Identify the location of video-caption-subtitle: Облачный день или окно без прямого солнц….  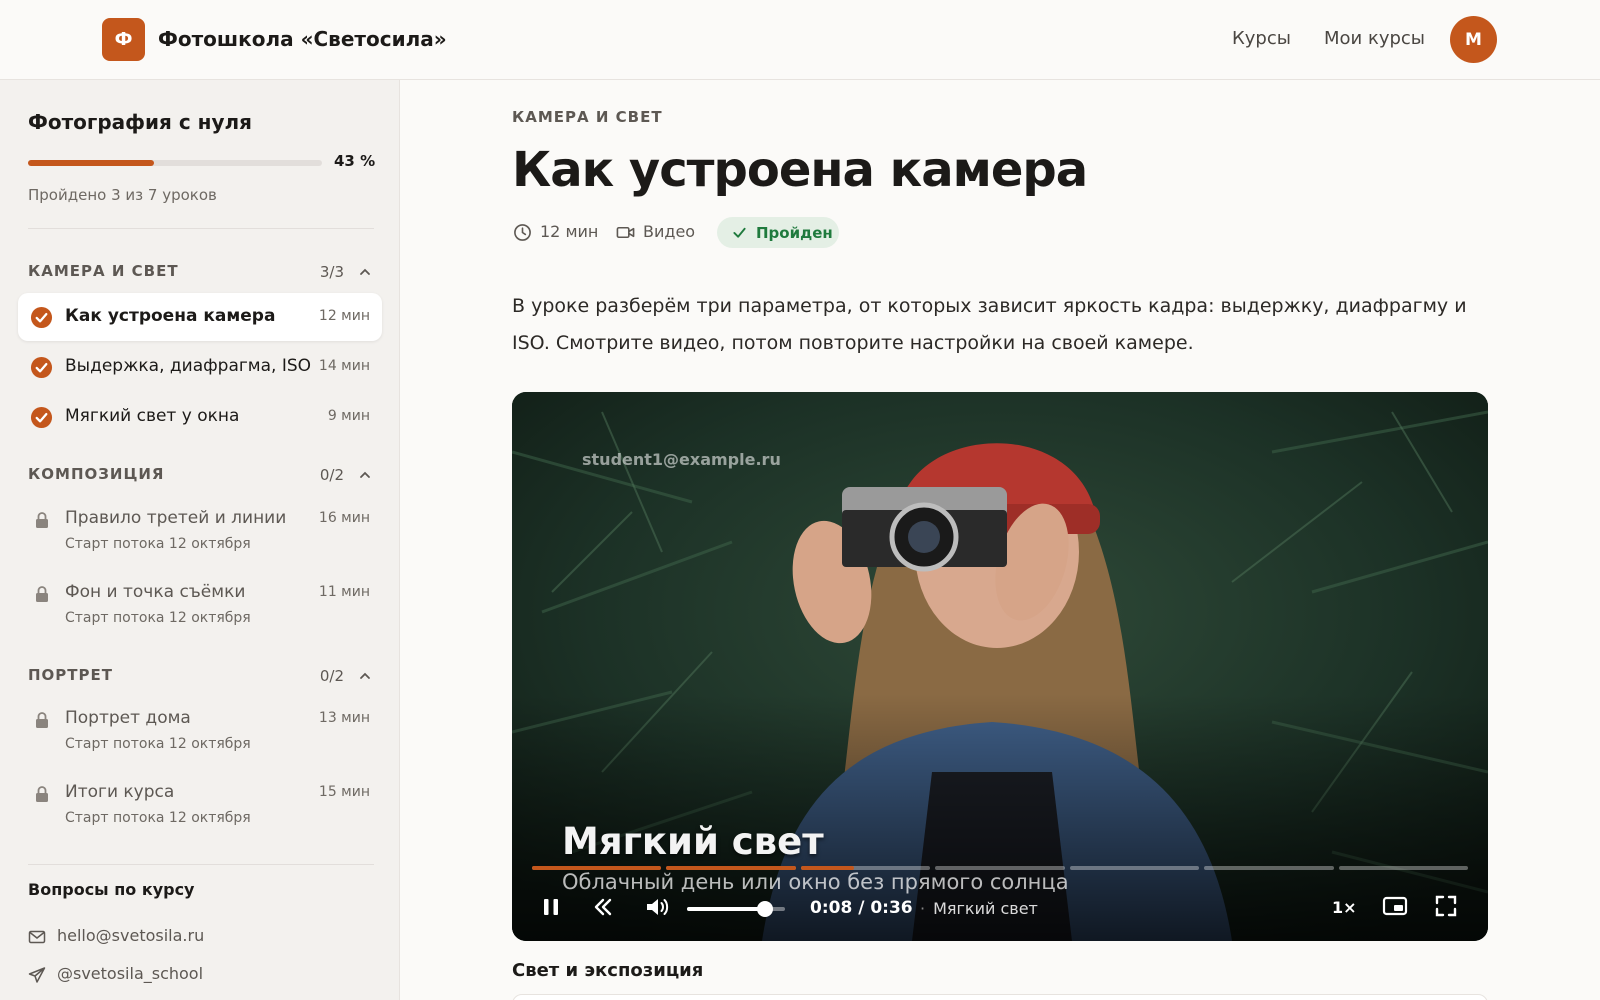
(815, 882).